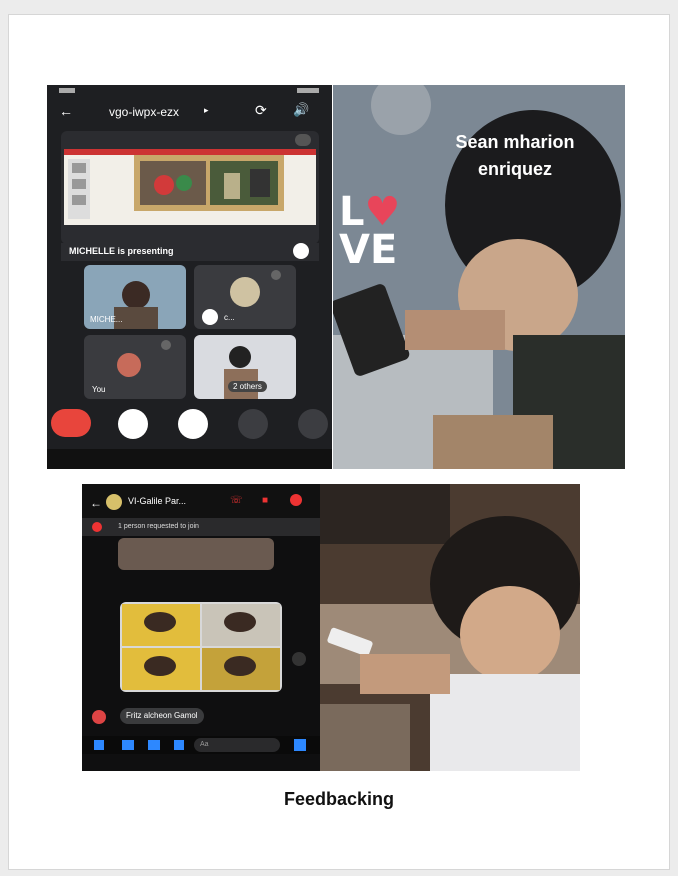 This screenshot has width=678, height=876. What do you see at coordinates (339, 799) in the screenshot?
I see `caption: Feedbacking` at bounding box center [339, 799].